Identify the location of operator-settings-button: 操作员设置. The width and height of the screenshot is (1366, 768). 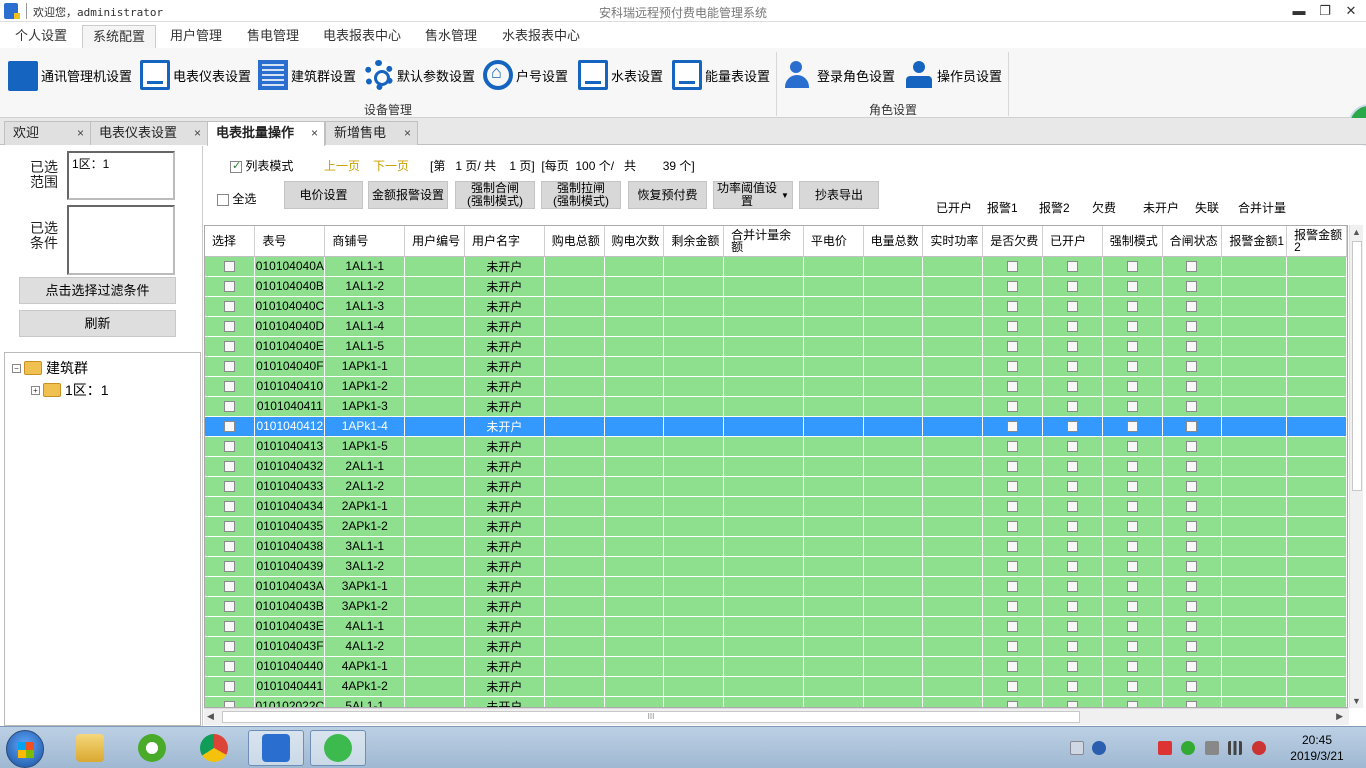
(953, 75).